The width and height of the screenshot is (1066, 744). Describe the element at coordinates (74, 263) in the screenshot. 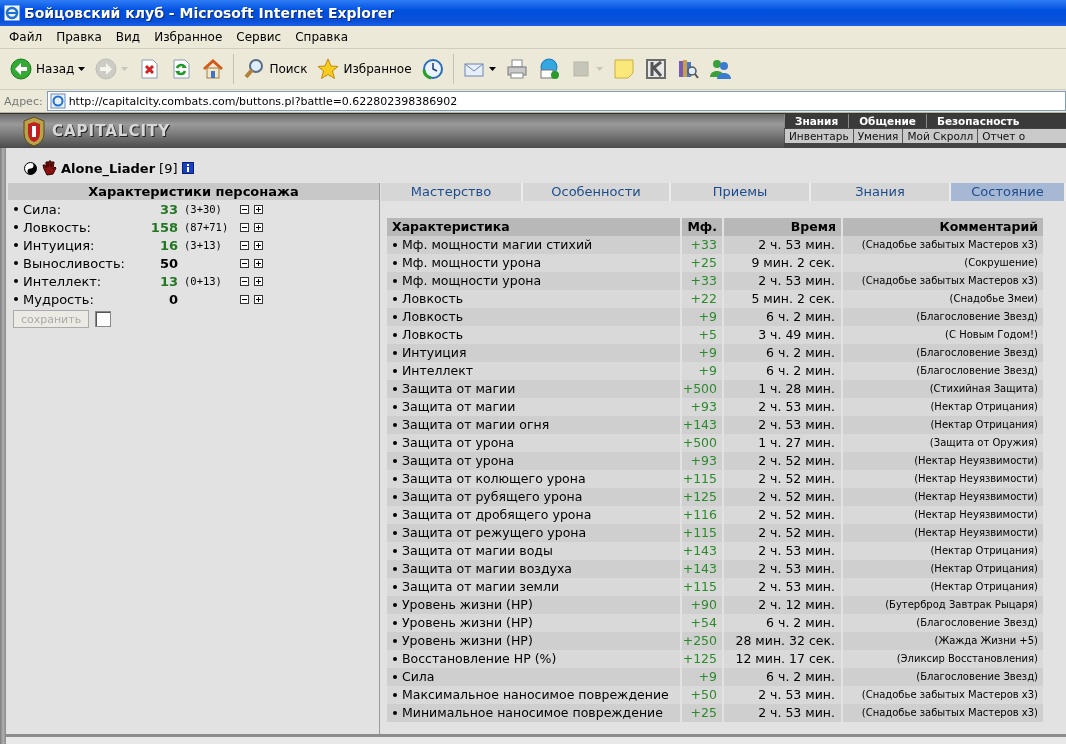

I see `stat-name: Выносливость:` at that location.